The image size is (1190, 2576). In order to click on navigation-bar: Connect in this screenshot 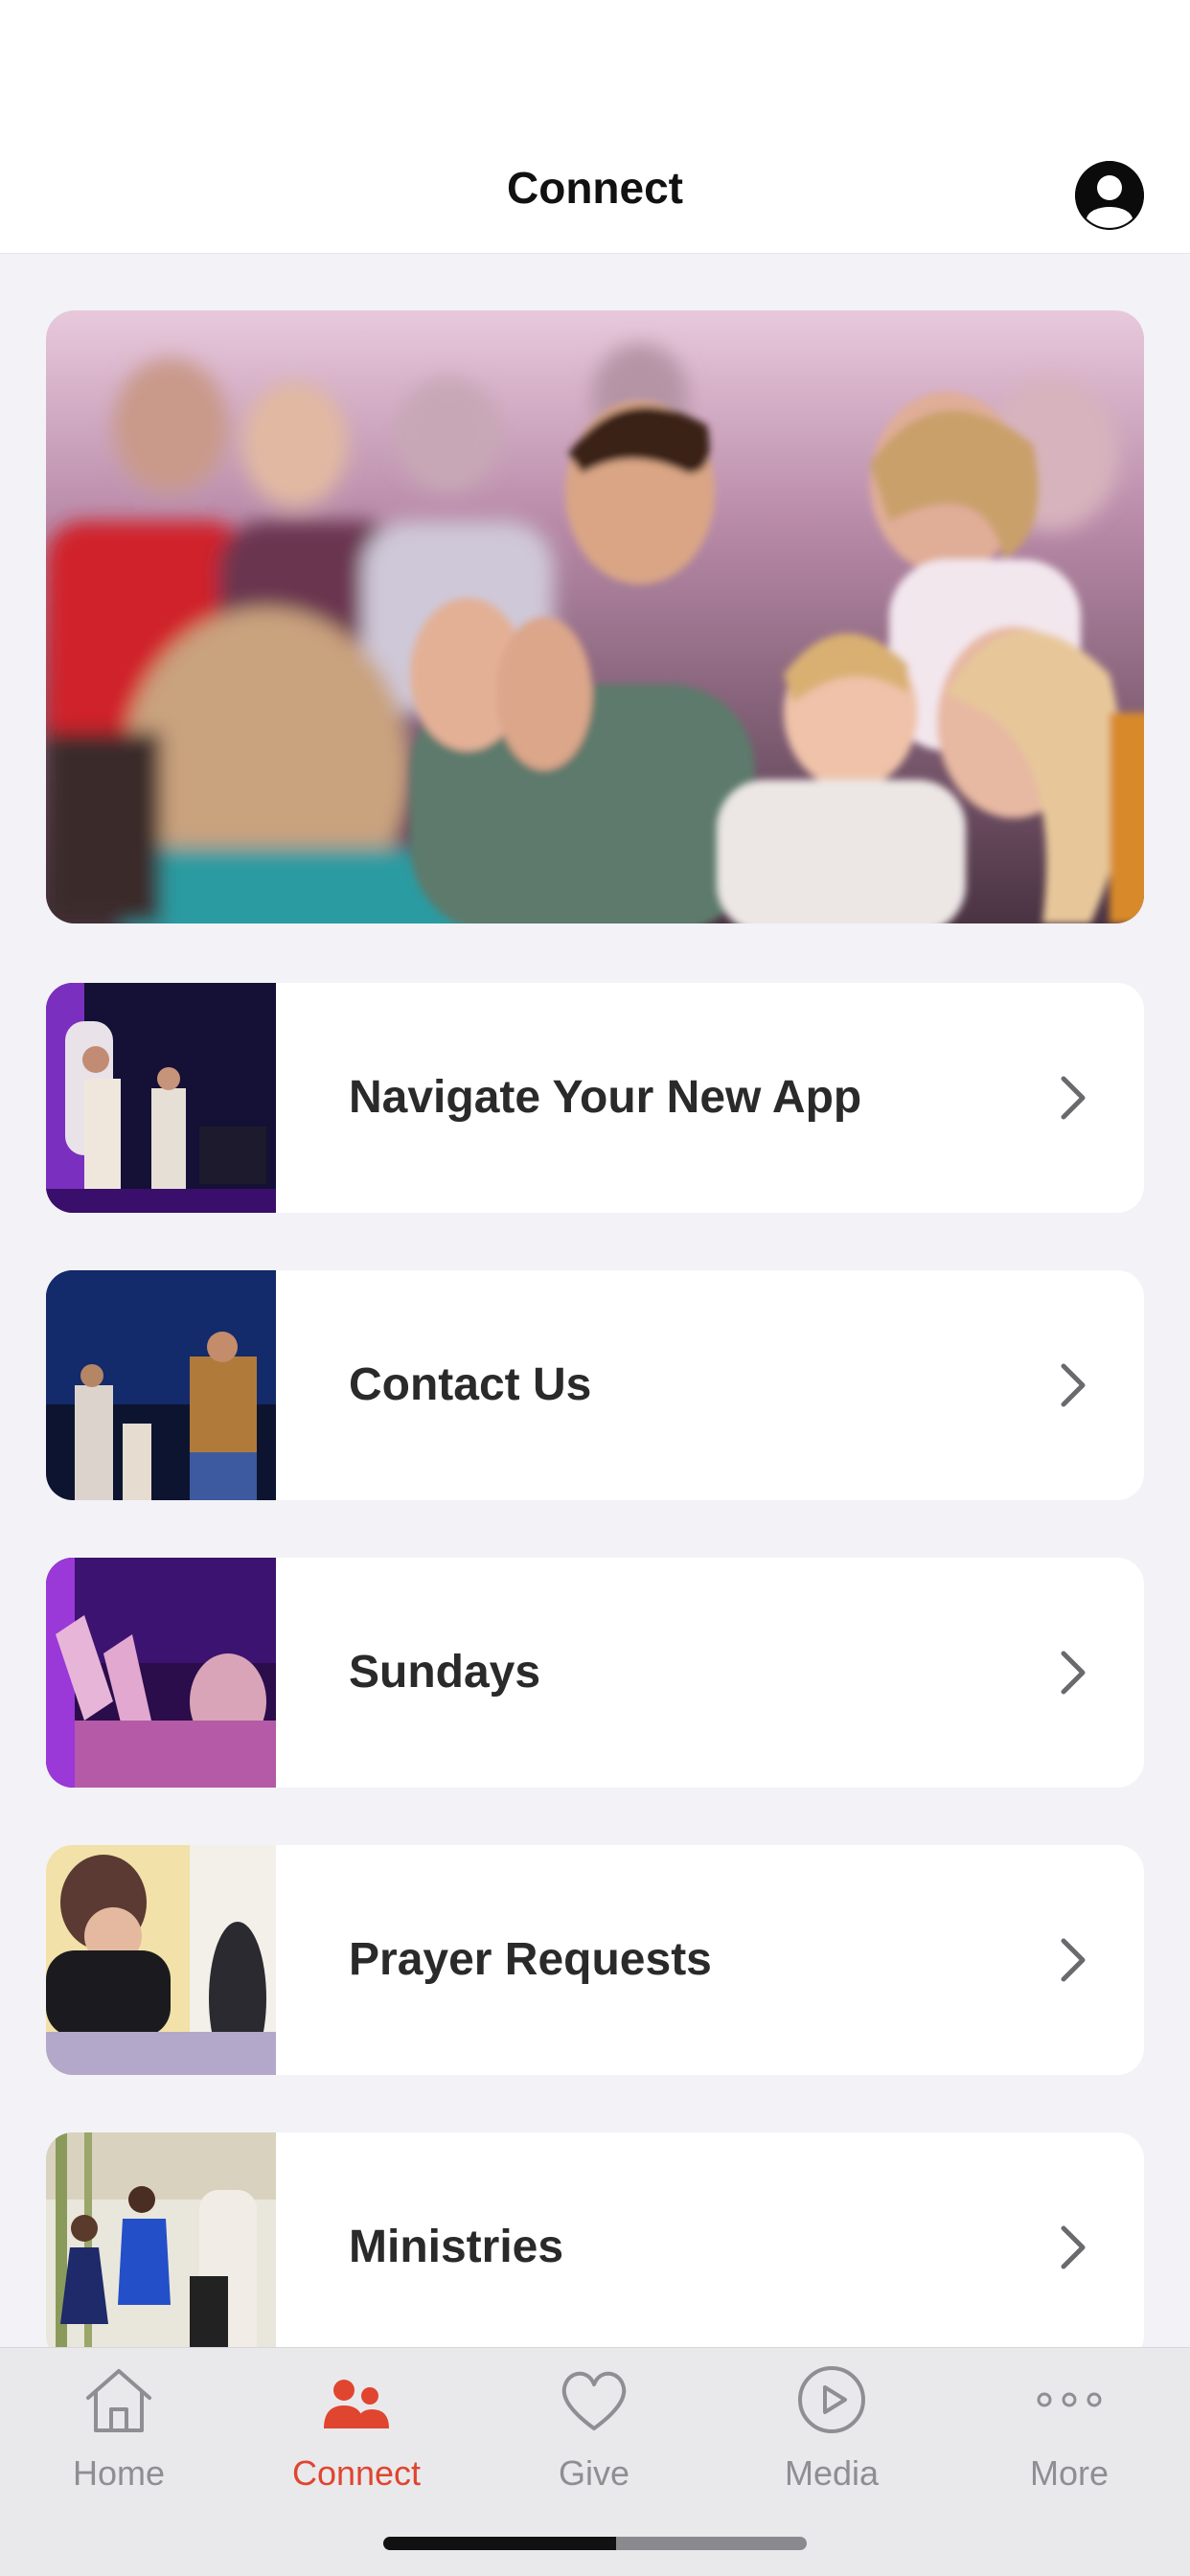, I will do `click(595, 194)`.